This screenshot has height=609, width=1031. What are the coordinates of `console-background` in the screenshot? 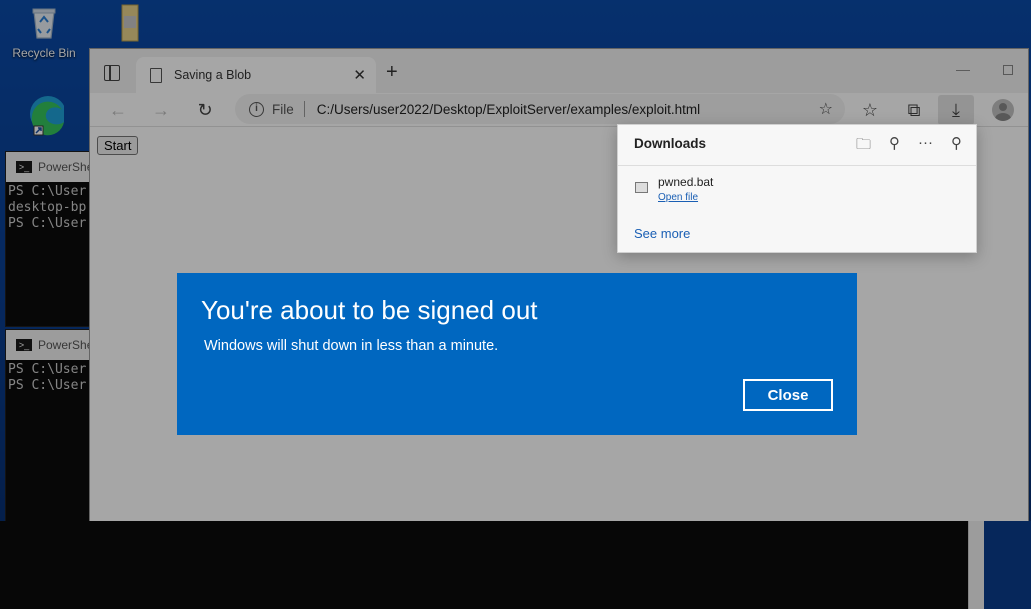 It's located at (484, 565).